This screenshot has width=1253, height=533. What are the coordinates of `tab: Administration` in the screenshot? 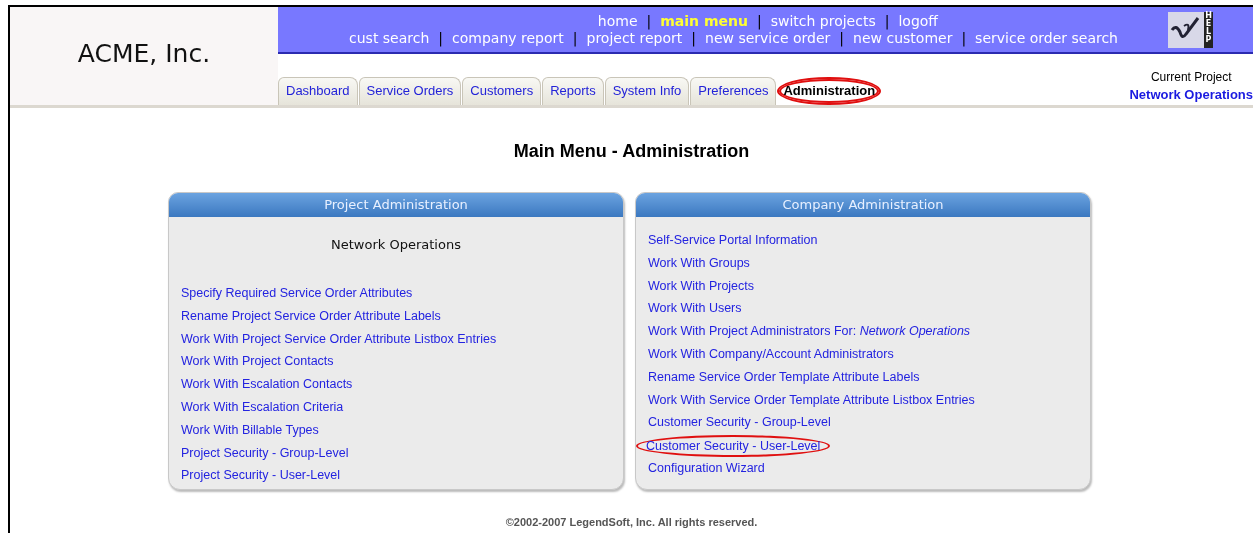 It's located at (829, 91).